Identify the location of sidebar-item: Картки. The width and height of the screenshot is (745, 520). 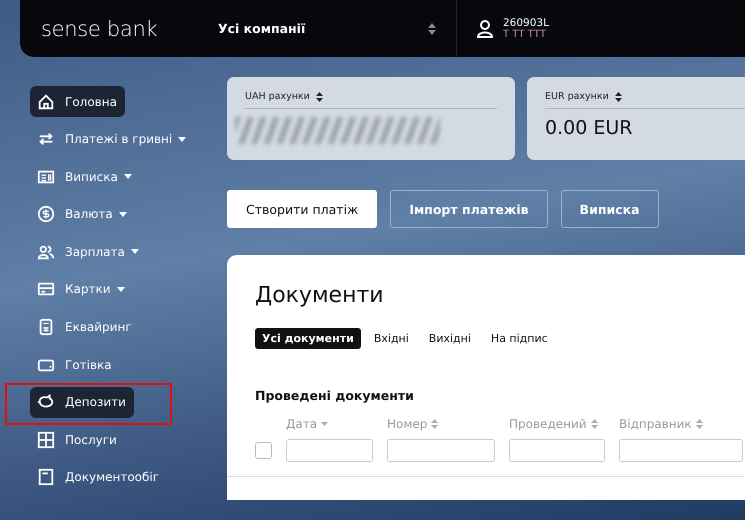
(81, 289).